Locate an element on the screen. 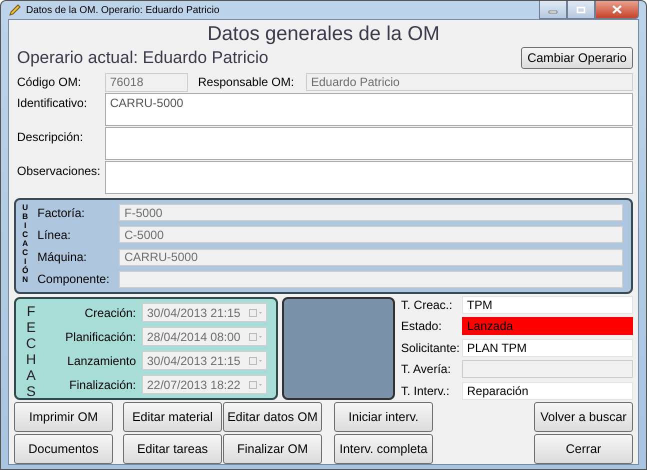  minimize-button is located at coordinates (553, 10).